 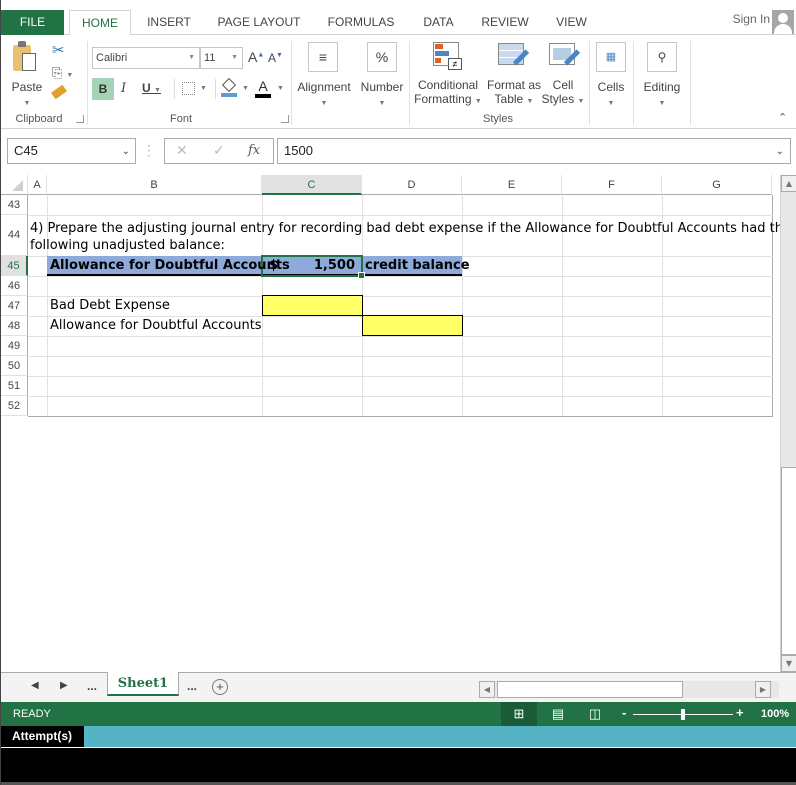 I want to click on row-header-47: 47, so click(x=14, y=306).